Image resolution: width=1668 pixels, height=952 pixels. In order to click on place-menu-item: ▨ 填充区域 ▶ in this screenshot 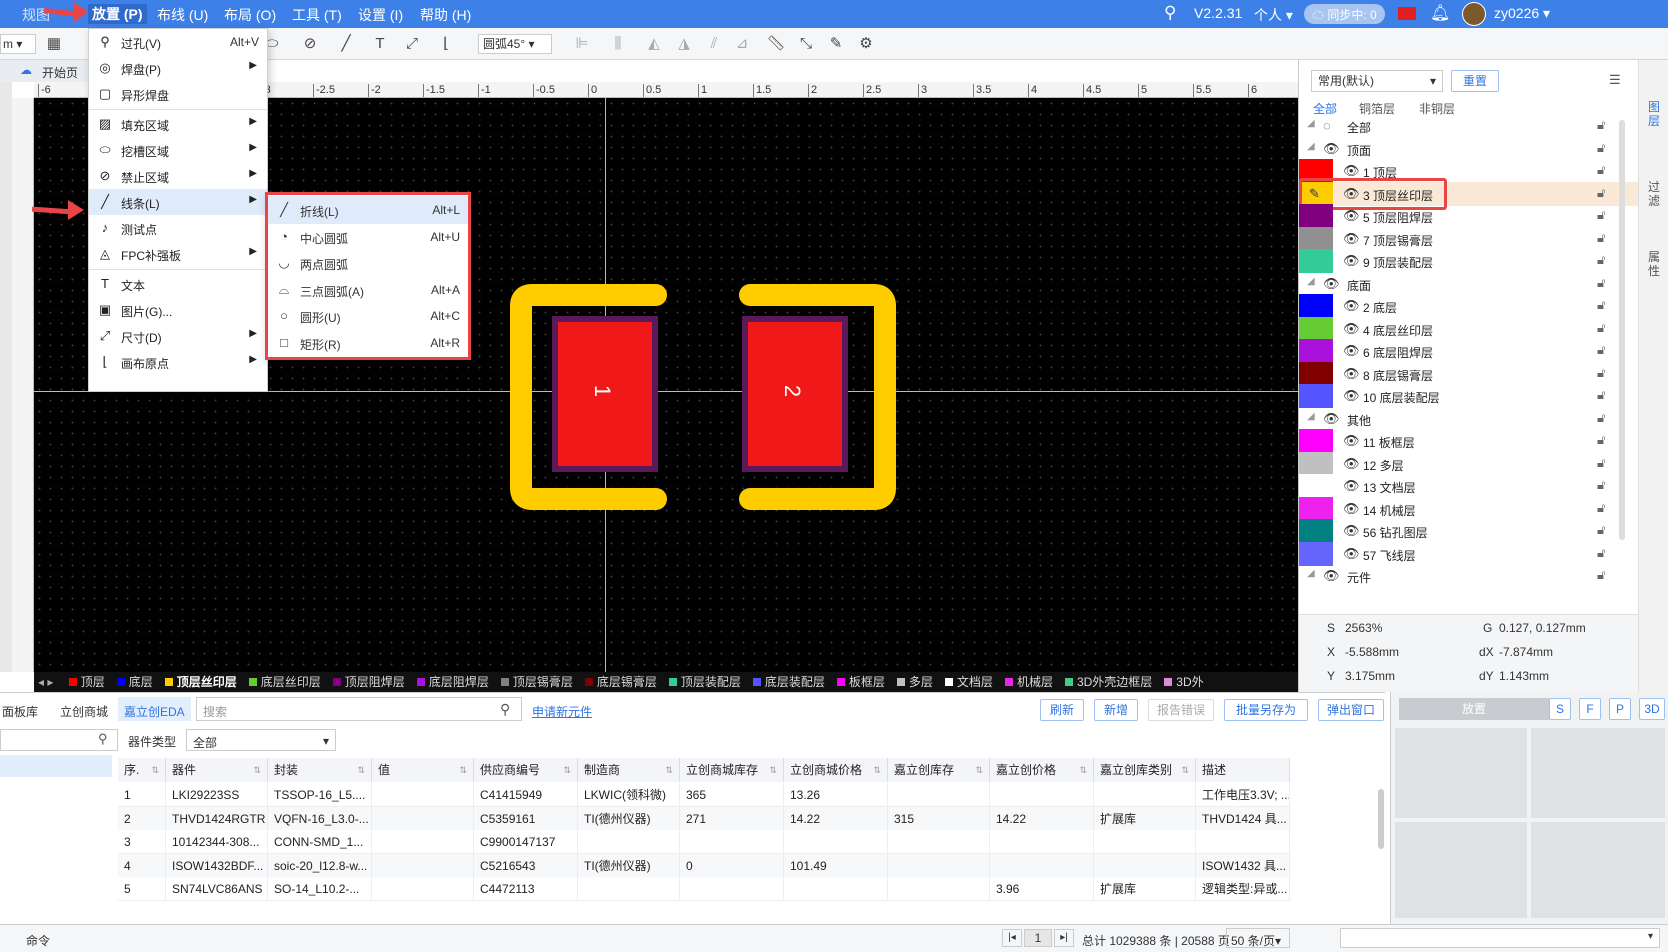, I will do `click(178, 124)`.